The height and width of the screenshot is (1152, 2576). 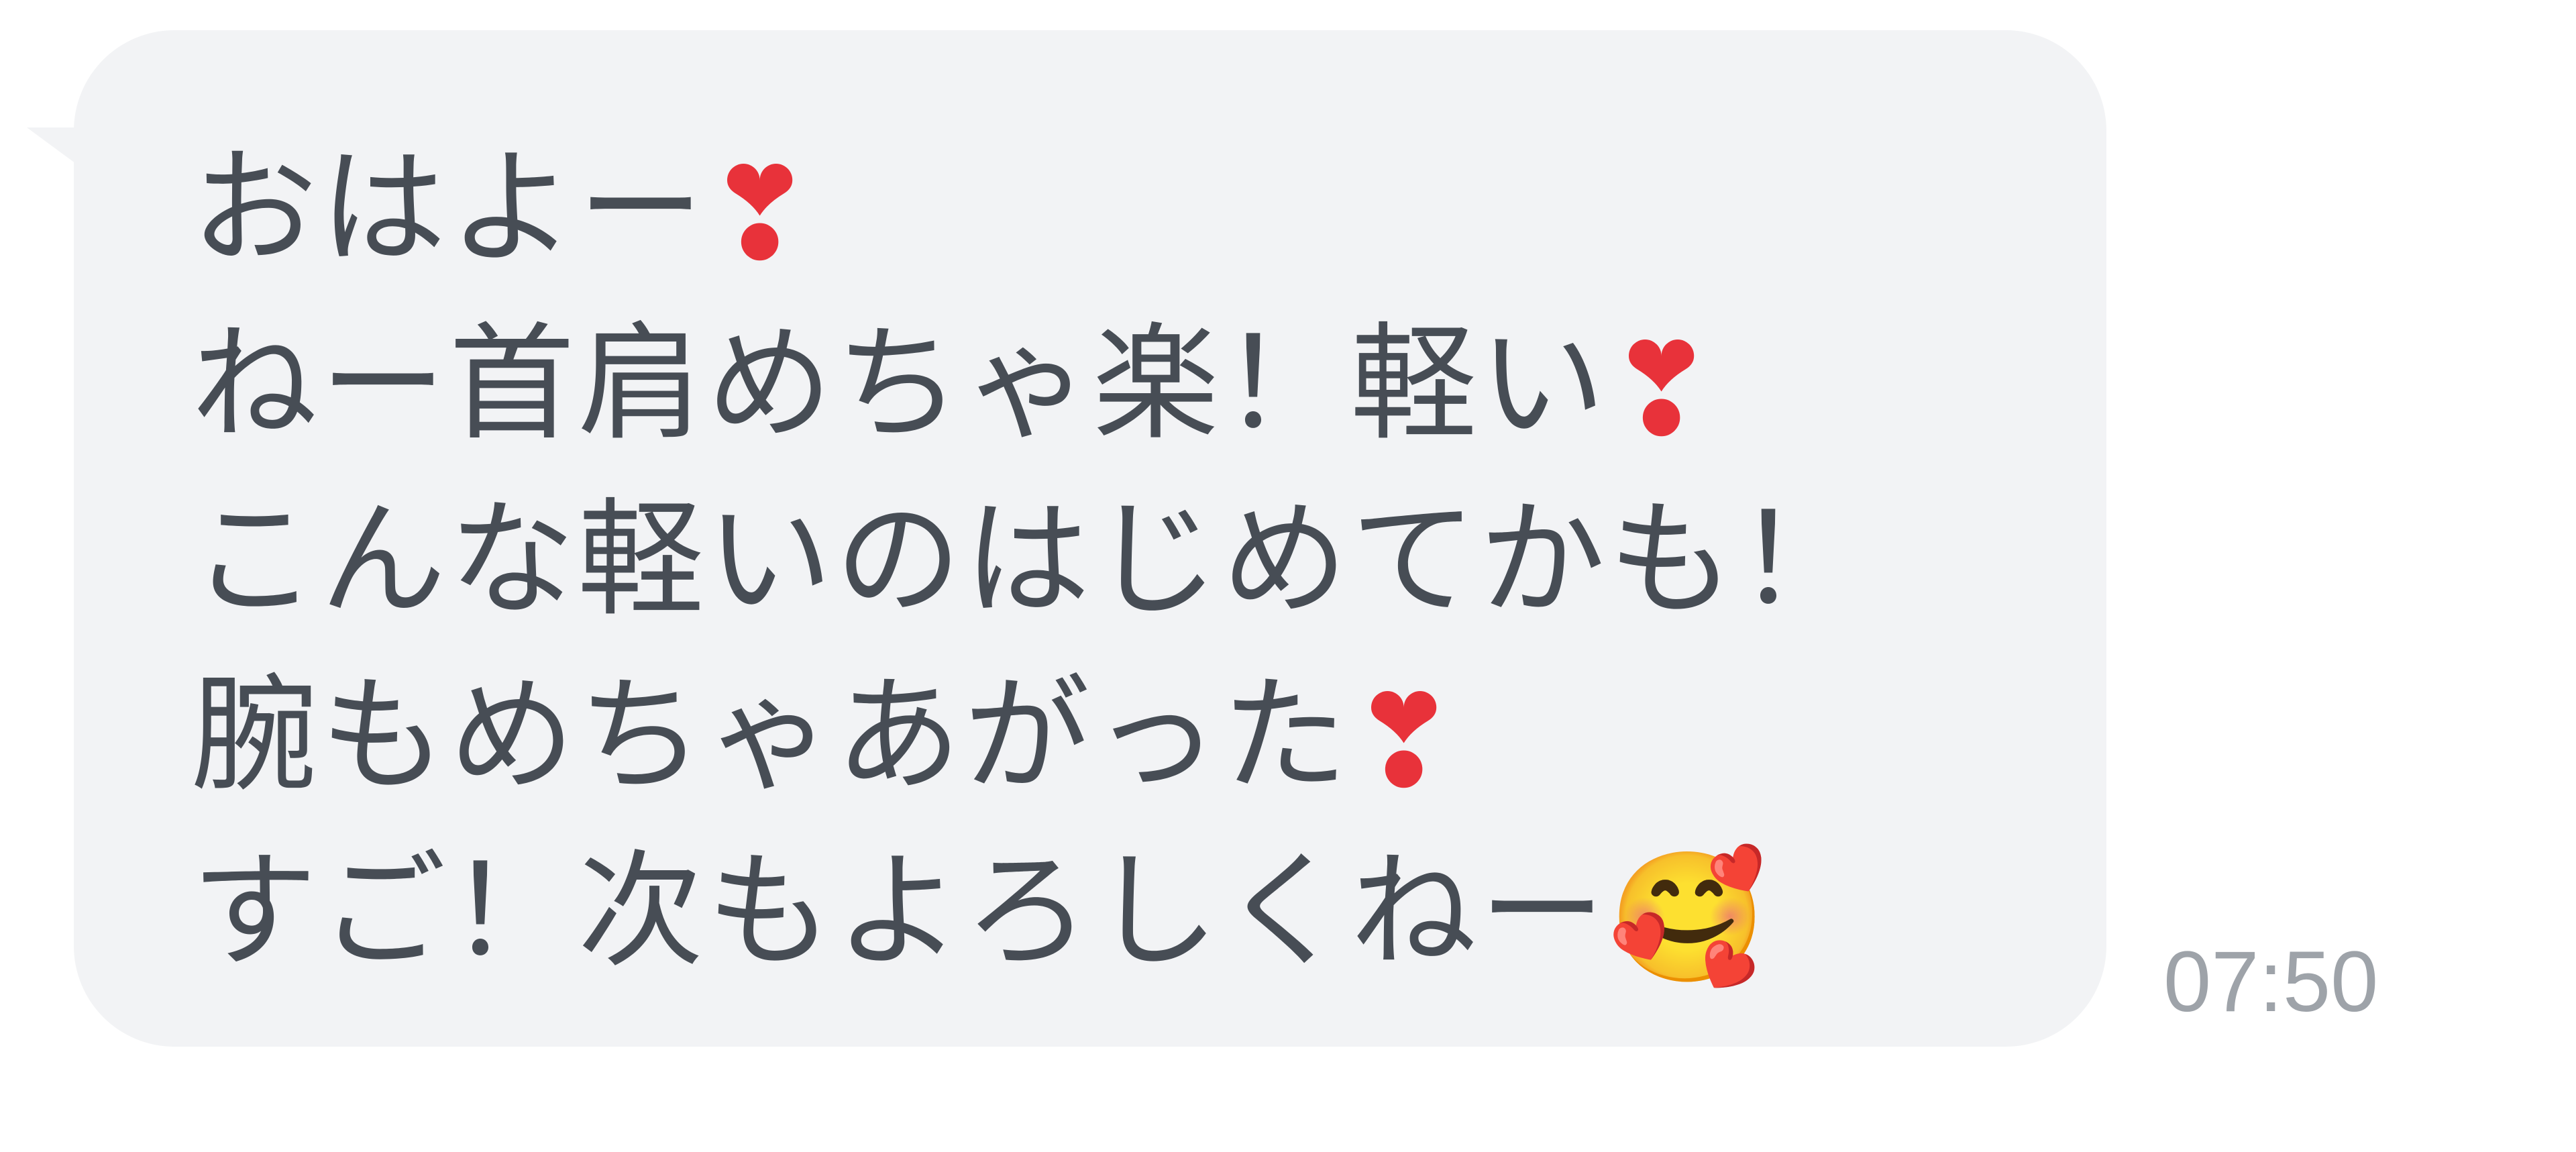 What do you see at coordinates (1148, 209) in the screenshot?
I see `message-line-1: おはよー❣` at bounding box center [1148, 209].